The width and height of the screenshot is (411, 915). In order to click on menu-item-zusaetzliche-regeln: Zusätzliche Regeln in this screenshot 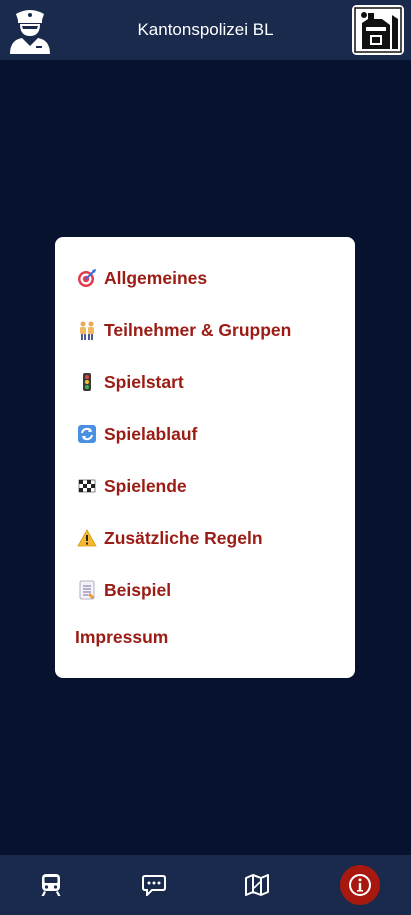, I will do `click(170, 538)`.